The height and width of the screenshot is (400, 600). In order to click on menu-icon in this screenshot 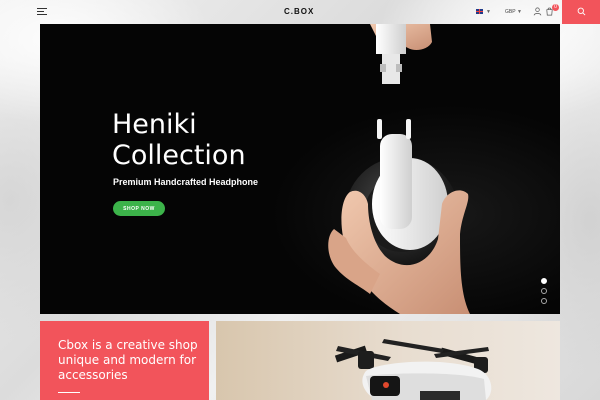, I will do `click(42, 11)`.